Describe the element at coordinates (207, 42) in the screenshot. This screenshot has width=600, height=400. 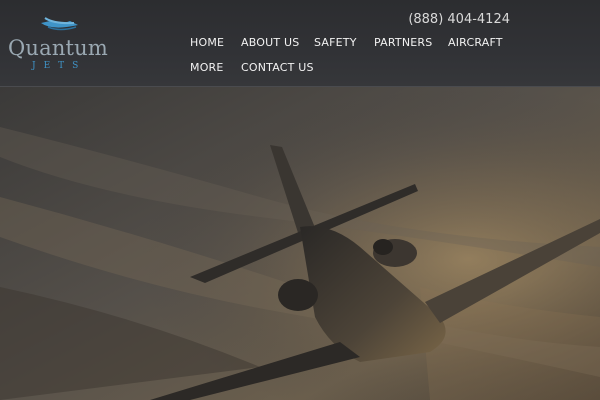
I see `nav-item-home: HOME` at that location.